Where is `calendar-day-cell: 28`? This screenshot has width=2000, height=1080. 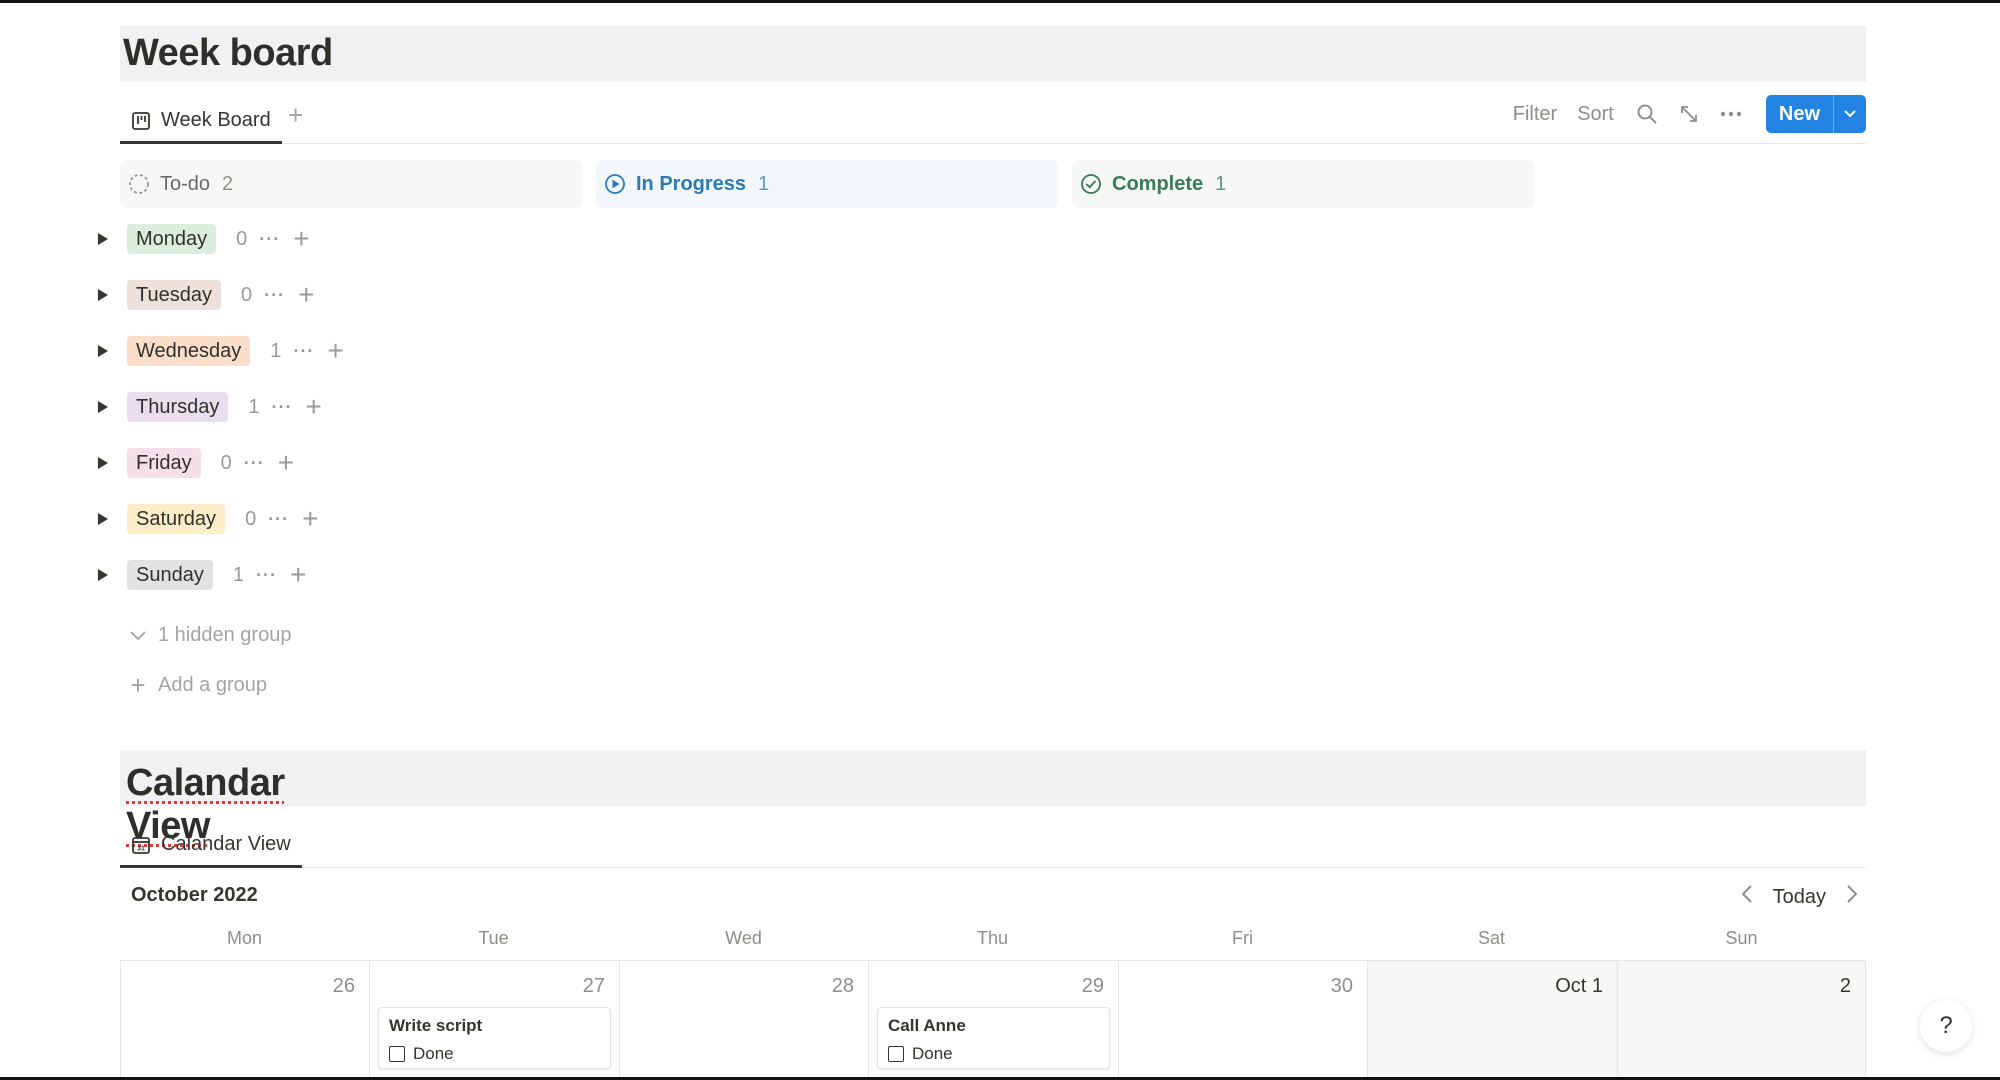 calendar-day-cell: 28 is located at coordinates (743, 1020).